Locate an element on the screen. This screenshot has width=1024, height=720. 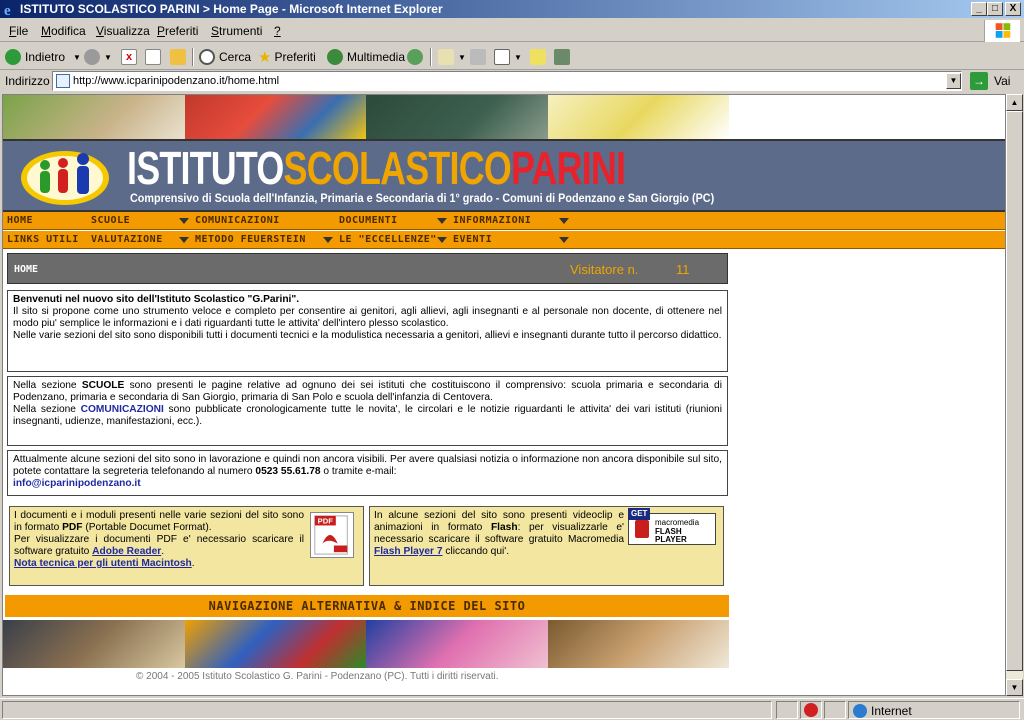
home-button is located at coordinates (180, 57).